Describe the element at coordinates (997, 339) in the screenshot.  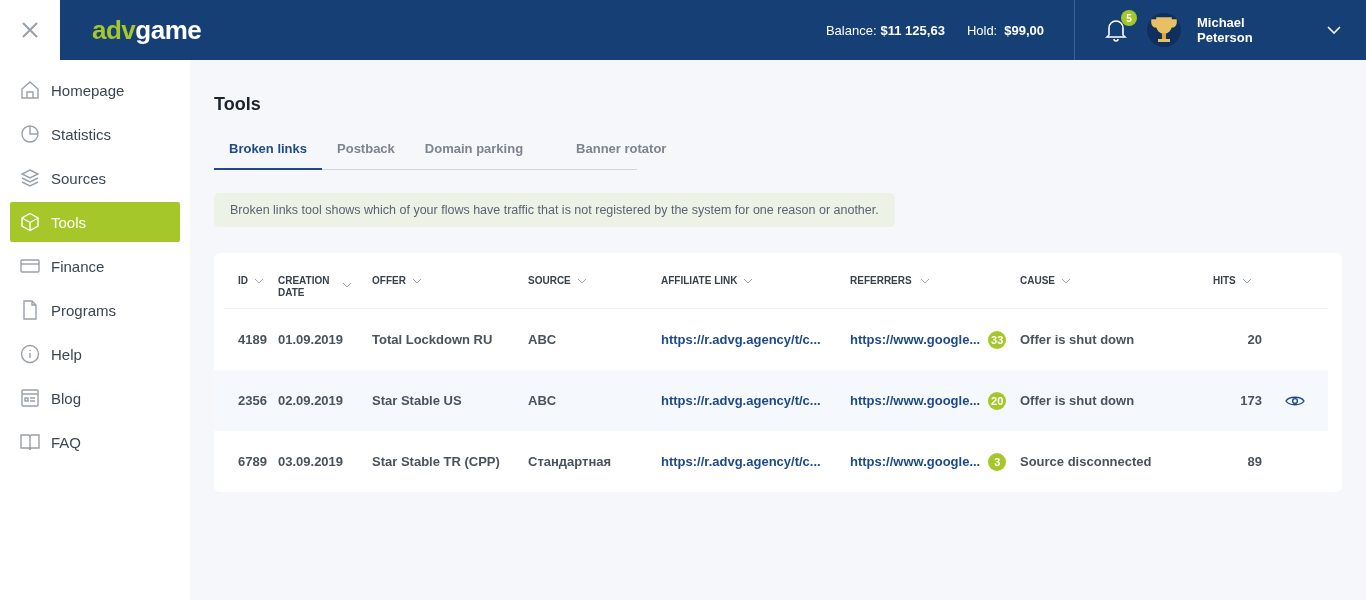
I see `referrer-count: 33` at that location.